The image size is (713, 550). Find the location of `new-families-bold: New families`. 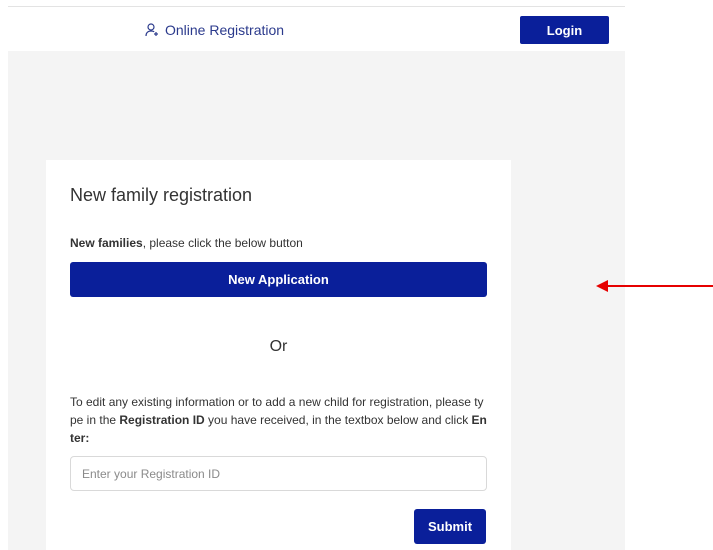

new-families-bold: New families is located at coordinates (106, 243).